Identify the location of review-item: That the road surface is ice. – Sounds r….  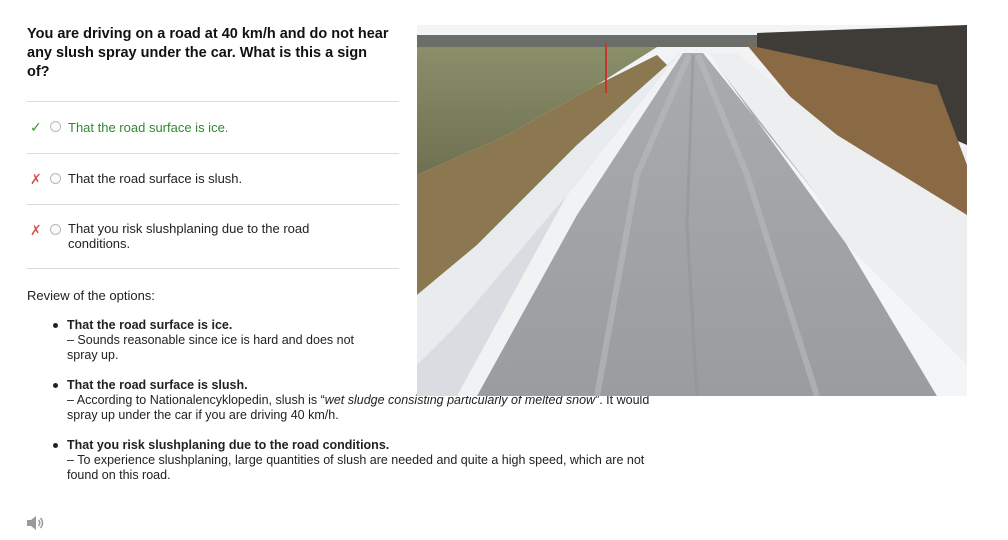
(219, 340).